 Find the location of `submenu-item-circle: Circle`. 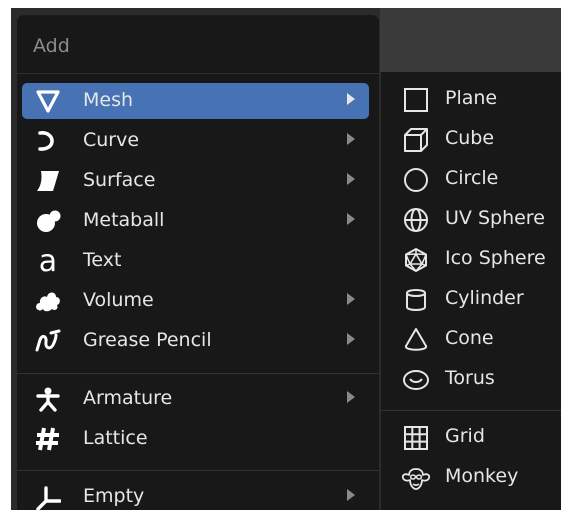

submenu-item-circle: Circle is located at coordinates (471, 180).